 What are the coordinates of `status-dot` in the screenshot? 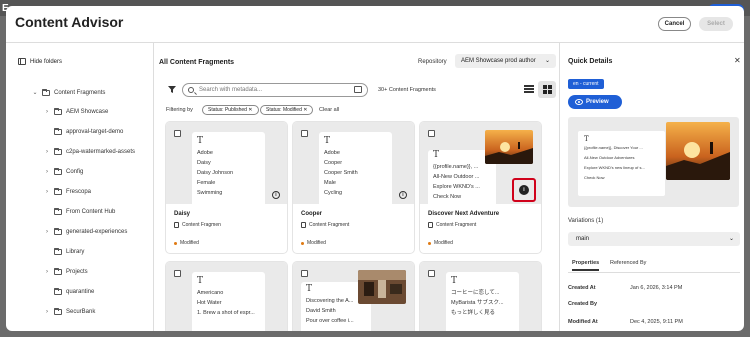 It's located at (175, 243).